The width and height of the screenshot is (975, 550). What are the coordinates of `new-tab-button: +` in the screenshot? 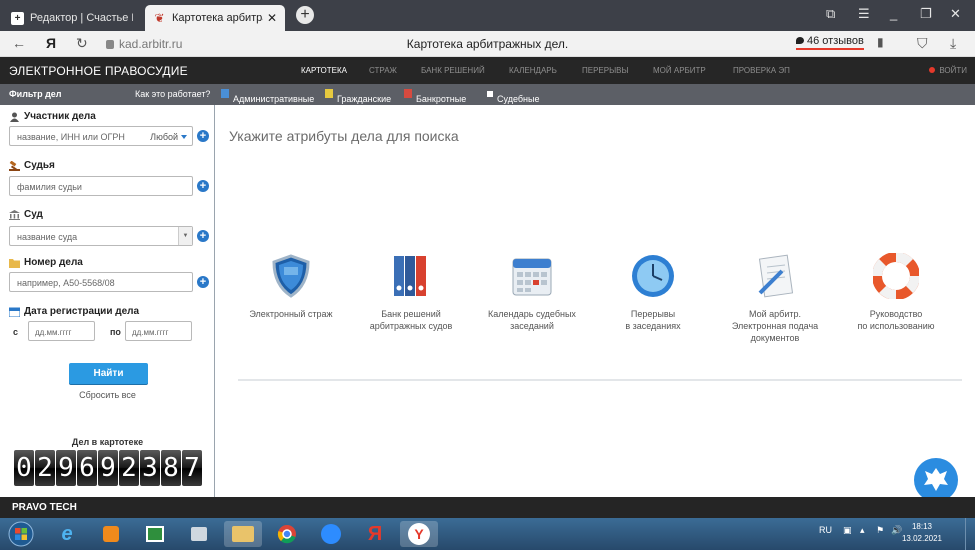 It's located at (305, 15).